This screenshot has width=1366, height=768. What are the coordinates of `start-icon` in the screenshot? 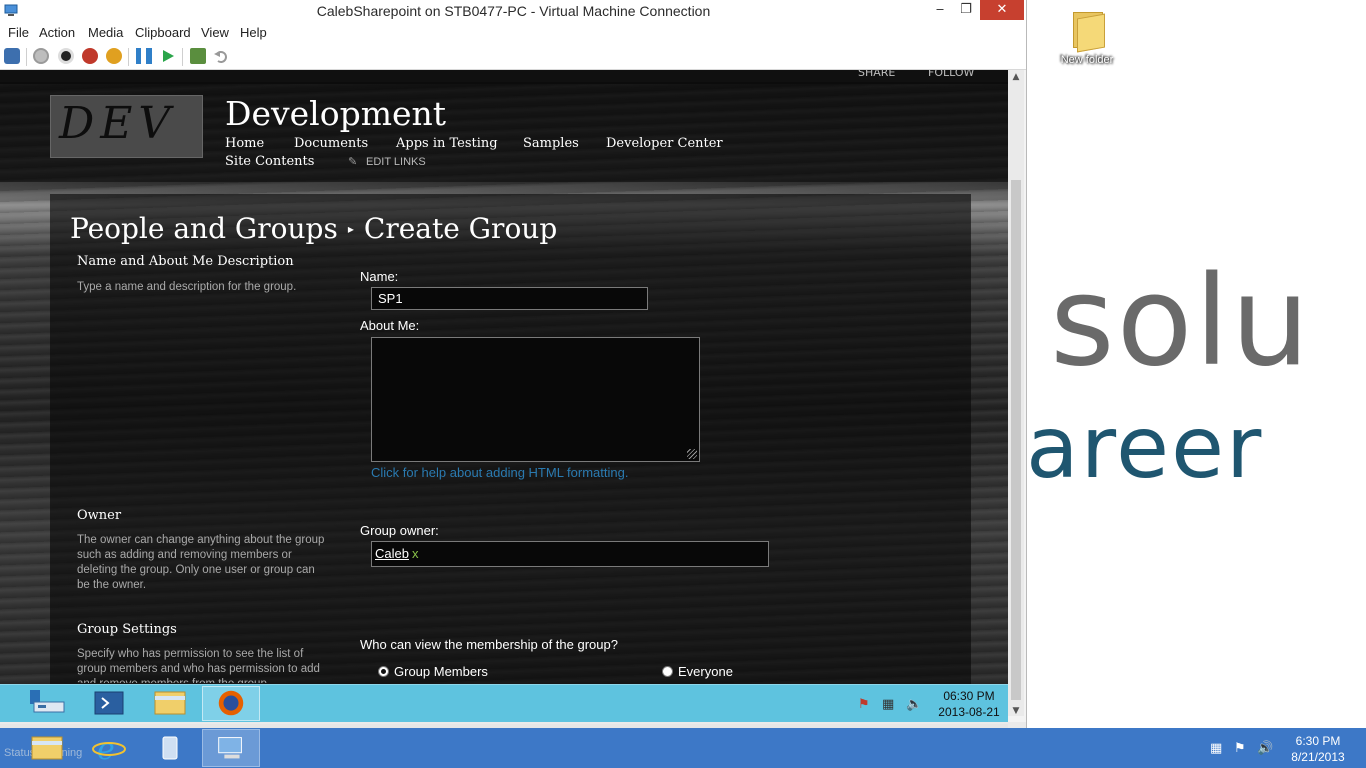 It's located at (41, 56).